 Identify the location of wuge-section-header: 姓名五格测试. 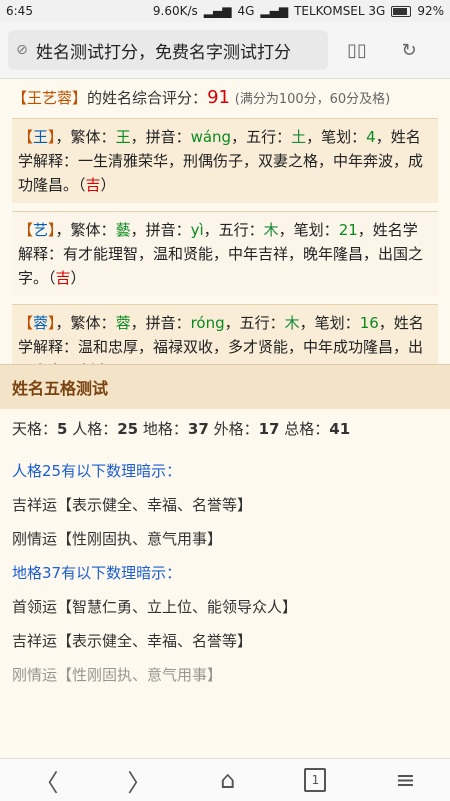
(225, 386).